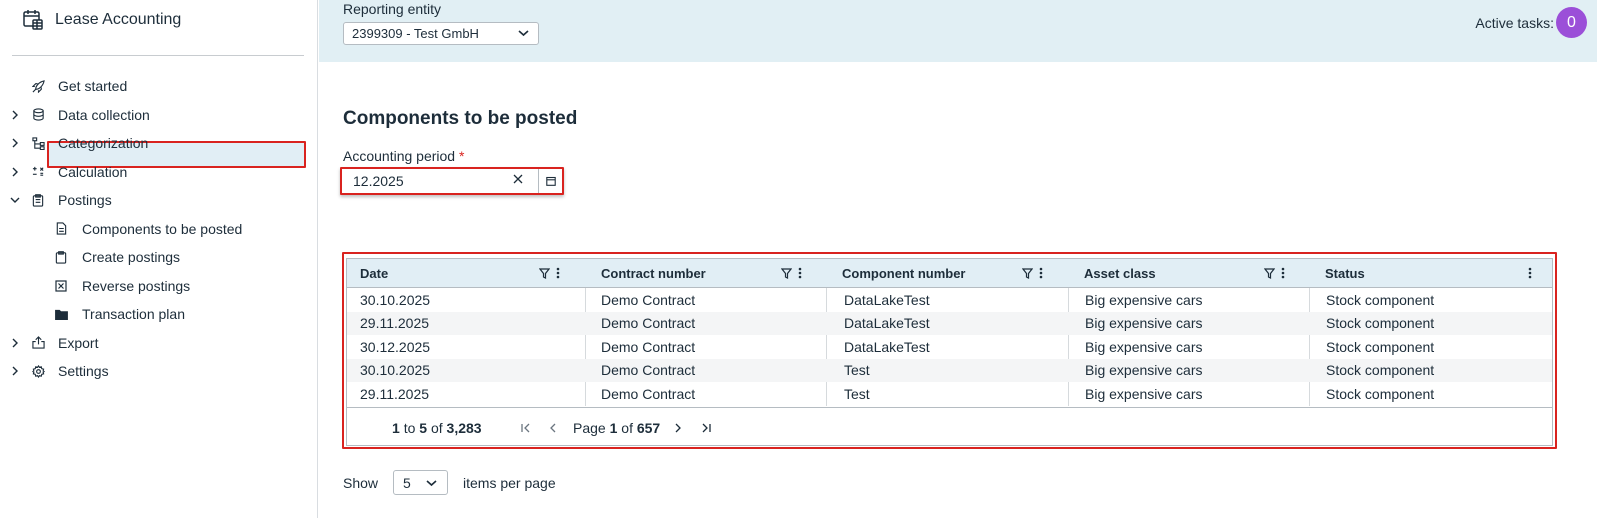 The width and height of the screenshot is (1597, 518). I want to click on sidebar-item-components-to-be-posted: Components to be posted, so click(159, 229).